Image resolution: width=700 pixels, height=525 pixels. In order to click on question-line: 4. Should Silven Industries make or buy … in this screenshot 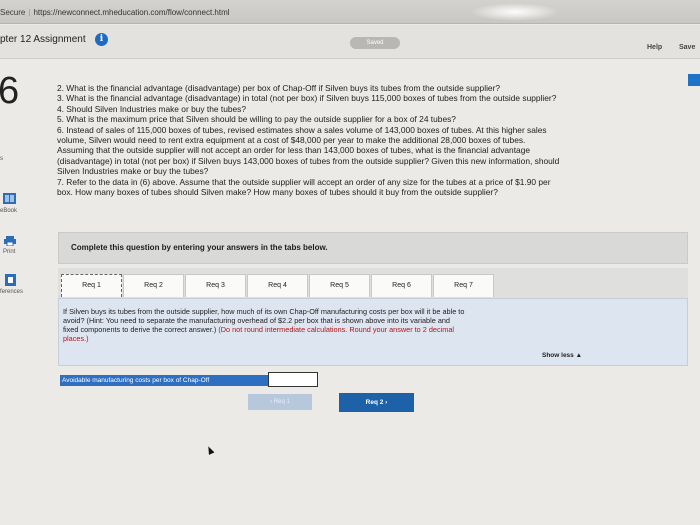, I will do `click(152, 108)`.